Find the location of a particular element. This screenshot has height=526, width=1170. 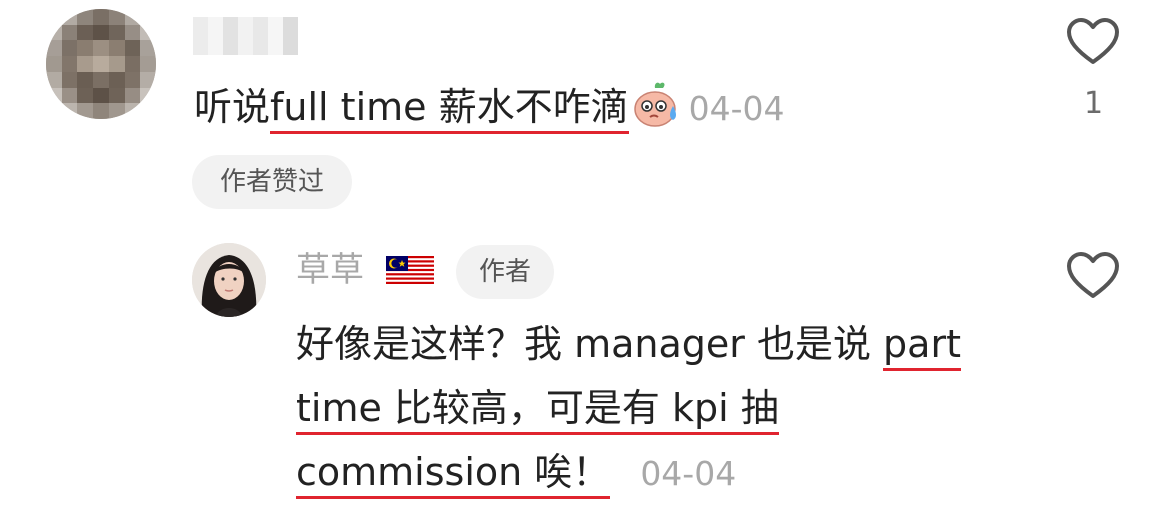

reply-line-2-underlined: time 比较高，可是有 kpi 抽 is located at coordinates (537, 410).